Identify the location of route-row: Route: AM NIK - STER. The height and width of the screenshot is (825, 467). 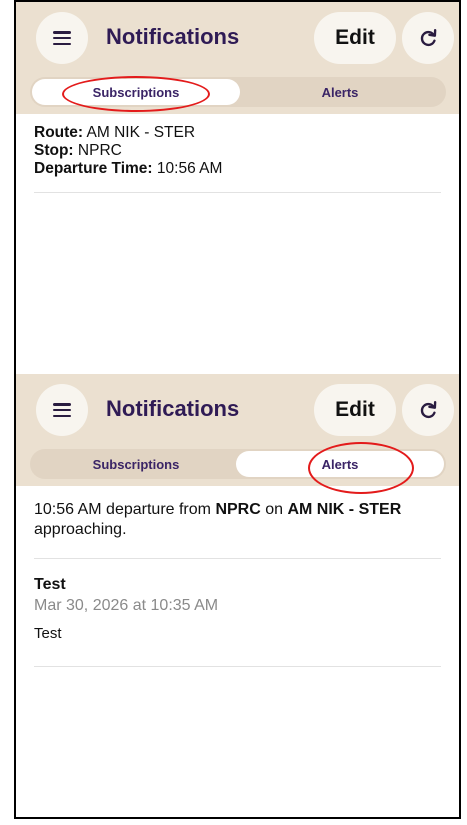
(115, 132).